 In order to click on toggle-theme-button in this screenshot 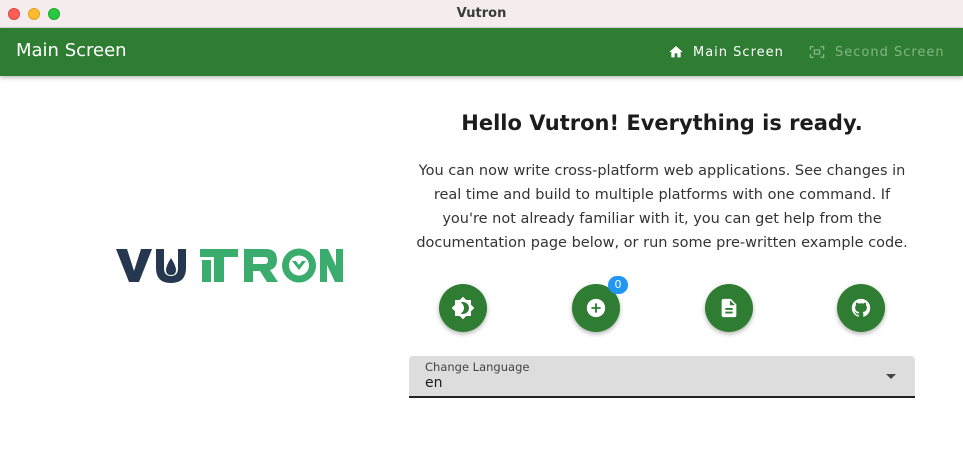, I will do `click(463, 308)`.